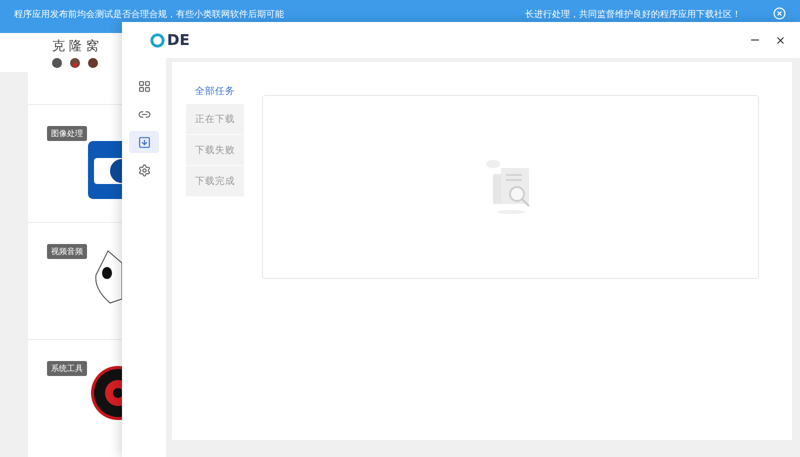 This screenshot has height=457, width=800. Describe the element at coordinates (149, 14) in the screenshot. I see `notice-text: 程序应用发布前均会测试是否合理合规，有些小类联网软件后期可能` at that location.